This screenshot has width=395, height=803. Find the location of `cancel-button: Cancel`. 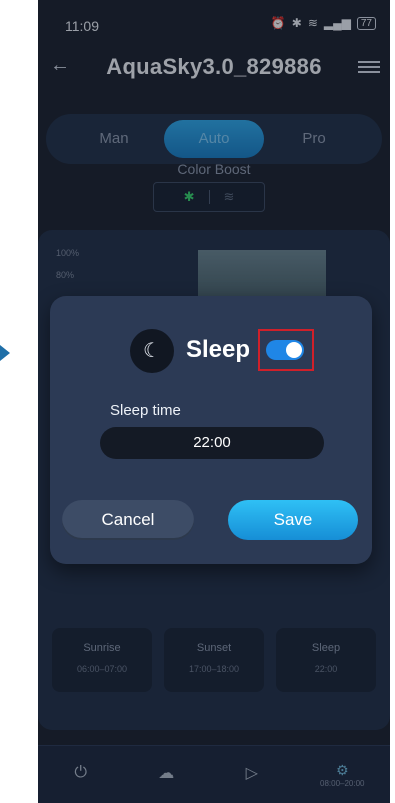

cancel-button: Cancel is located at coordinates (128, 520).